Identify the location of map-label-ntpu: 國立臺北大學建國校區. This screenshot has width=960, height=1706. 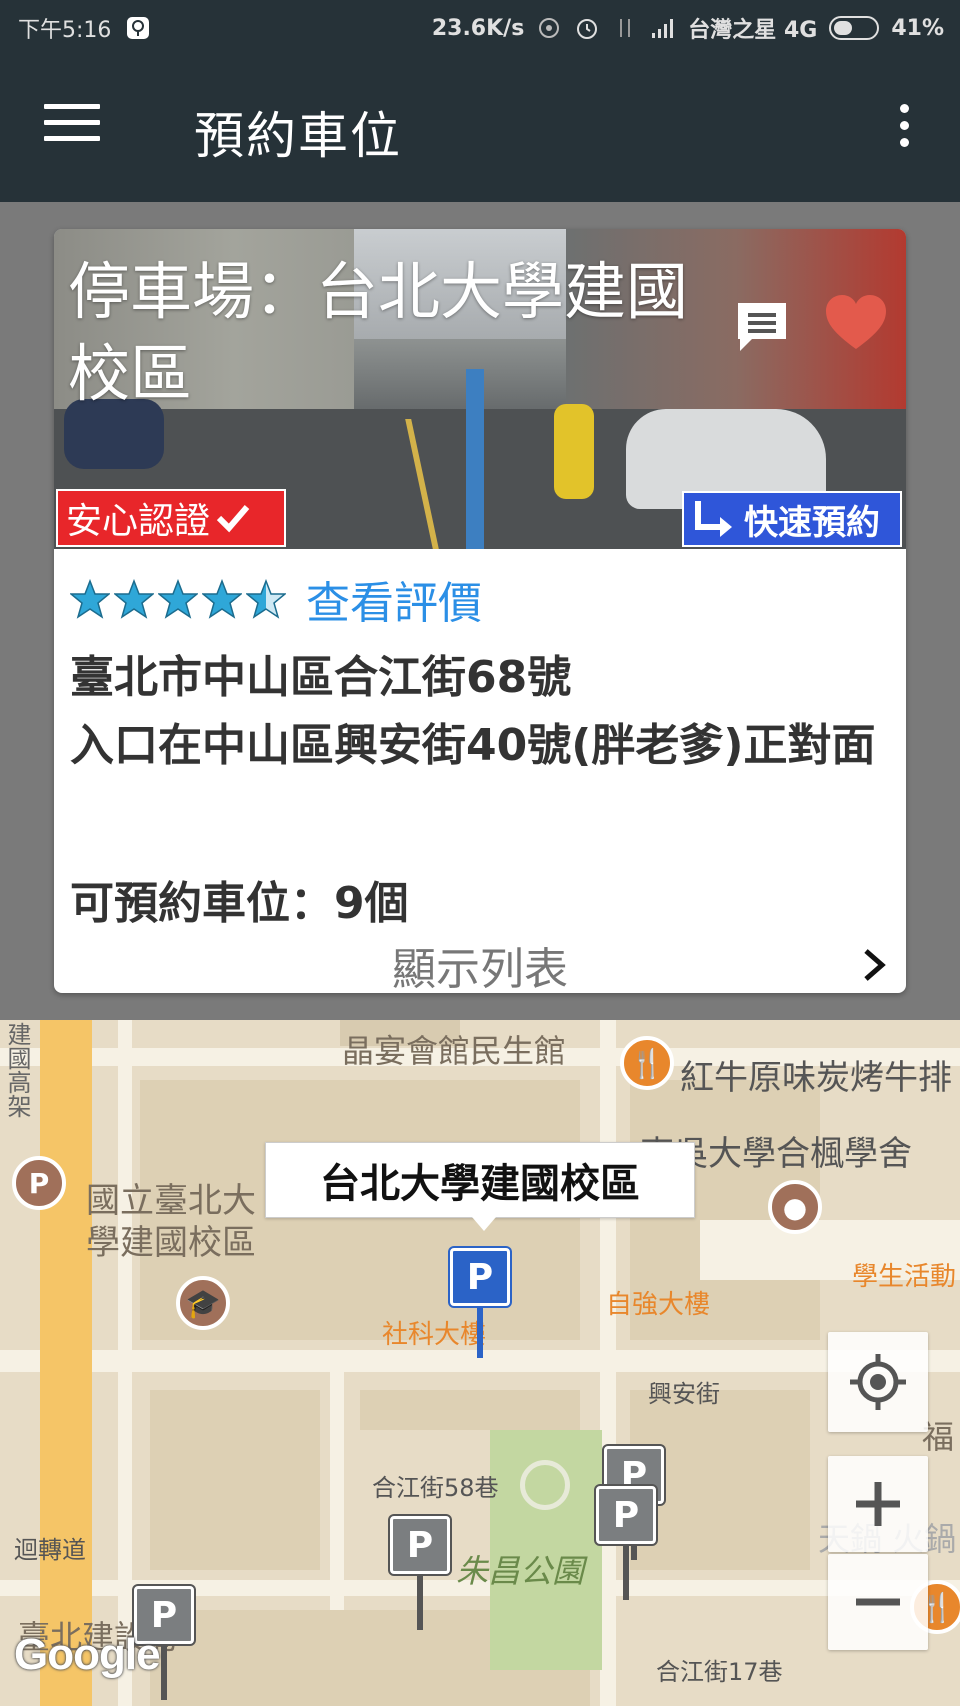
(171, 1222).